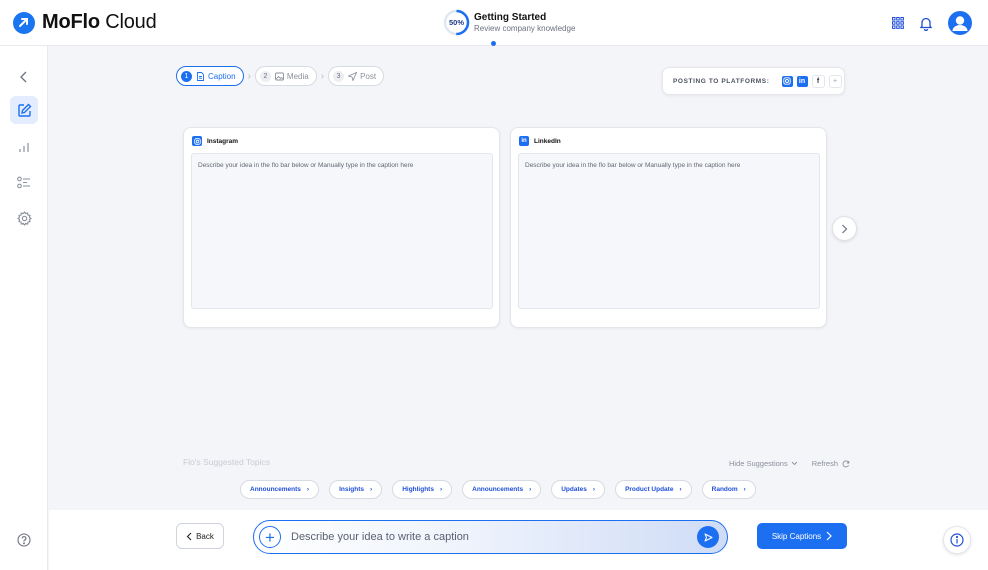  What do you see at coordinates (818, 81) in the screenshot?
I see `facebook-icon: f` at bounding box center [818, 81].